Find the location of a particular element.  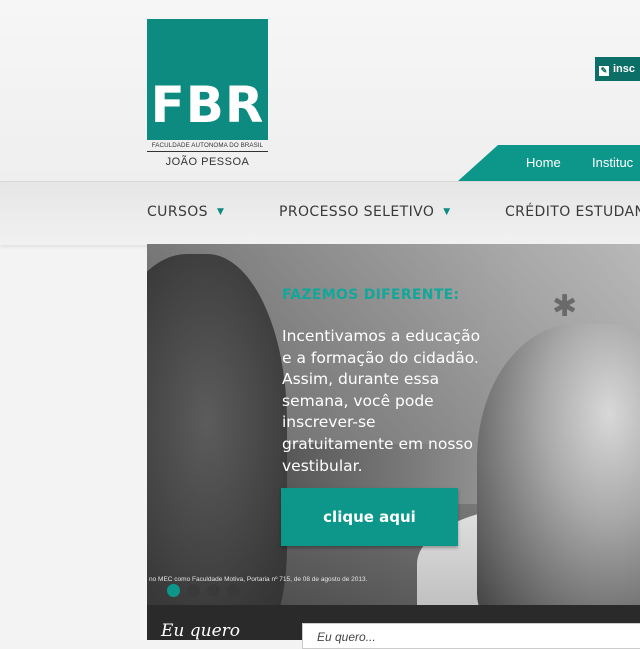

menu-credito-label: CRÉDITO ESTUDAN is located at coordinates (572, 212).